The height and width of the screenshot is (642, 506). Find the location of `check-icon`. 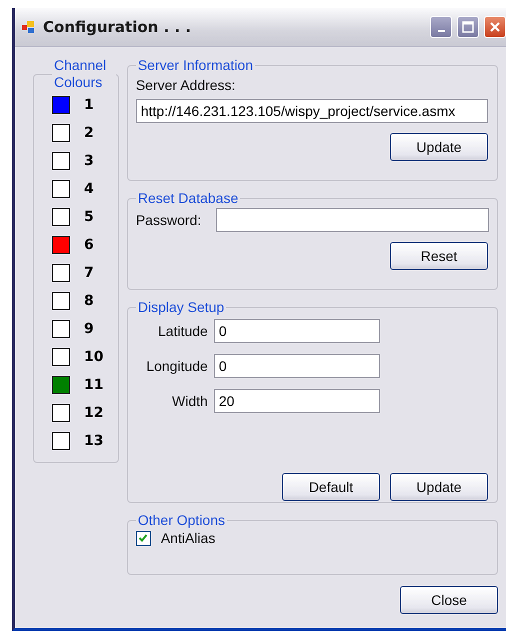

check-icon is located at coordinates (143, 538).